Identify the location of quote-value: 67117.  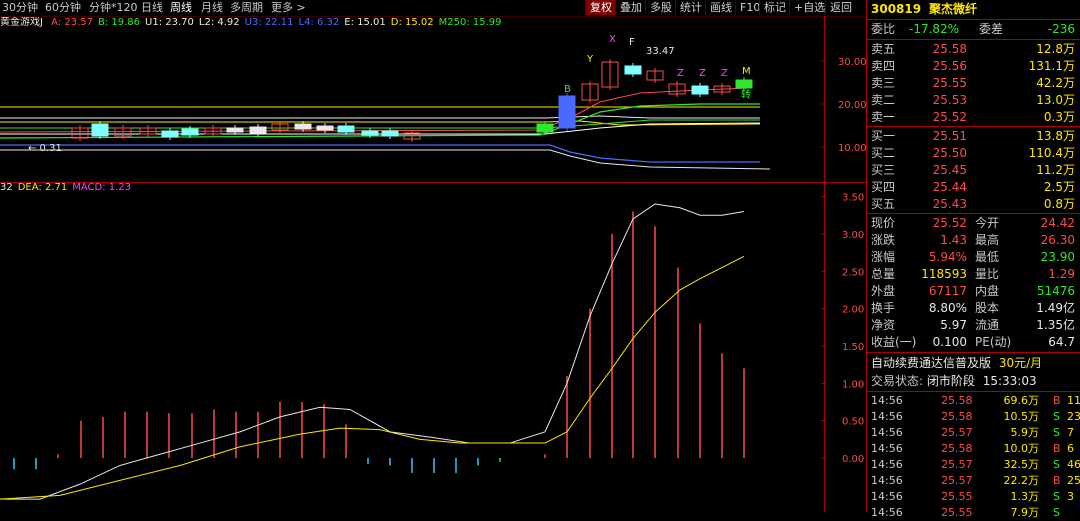
(947, 291).